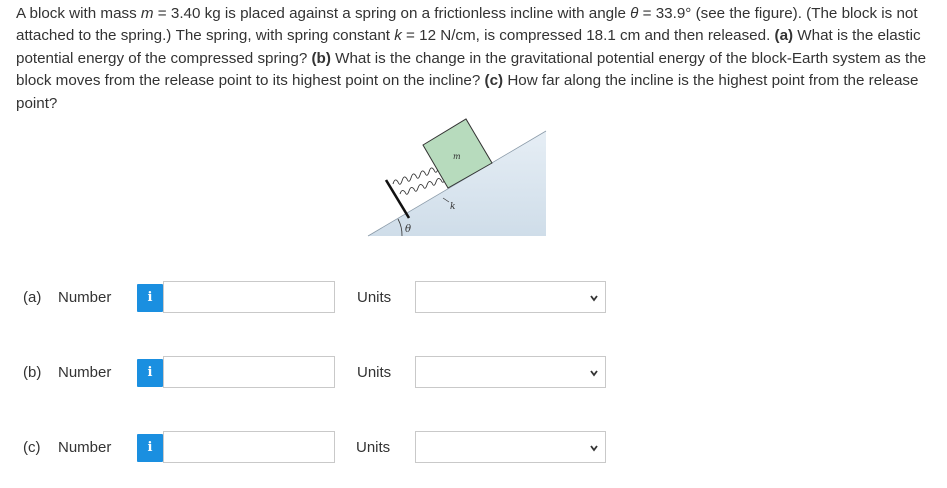 The image size is (947, 488). What do you see at coordinates (398, 36) in the screenshot?
I see `question-var-k: k` at bounding box center [398, 36].